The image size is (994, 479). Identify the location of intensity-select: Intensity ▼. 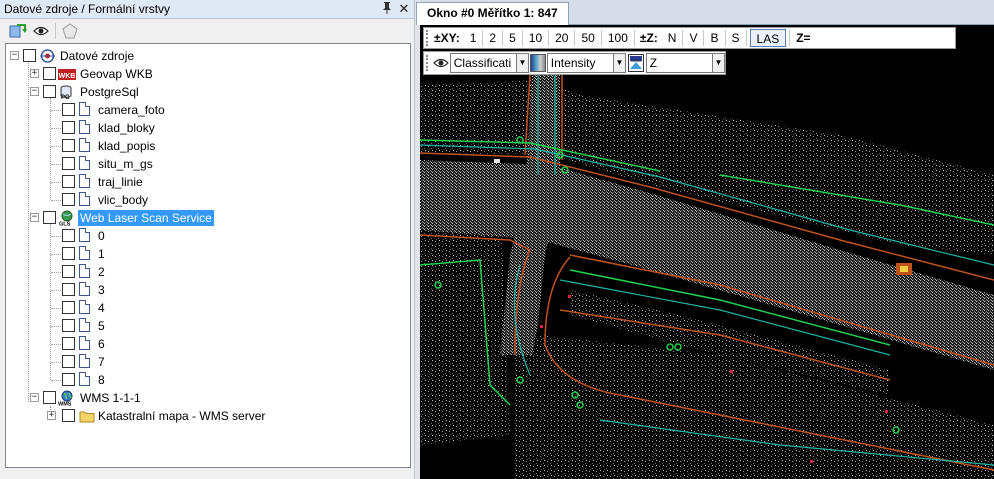
(586, 63).